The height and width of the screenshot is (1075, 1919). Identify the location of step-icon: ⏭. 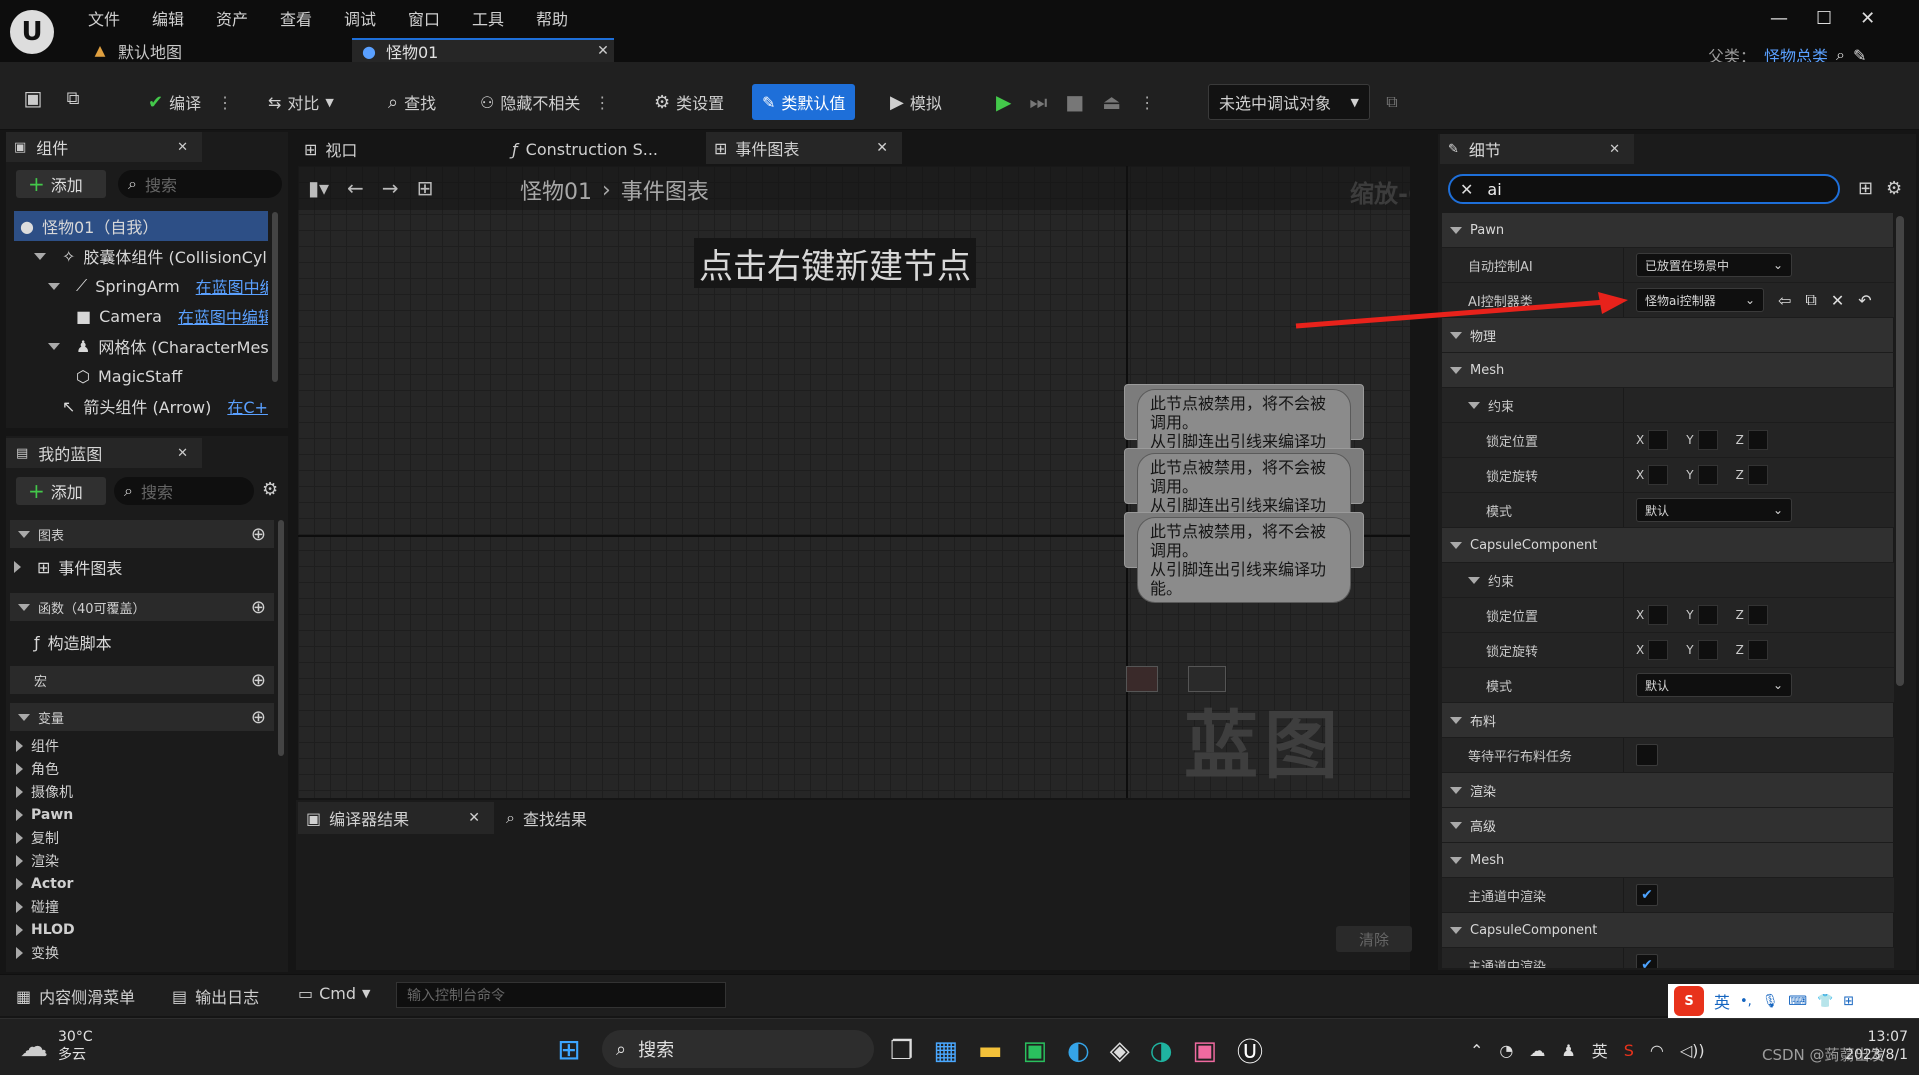
(1038, 102).